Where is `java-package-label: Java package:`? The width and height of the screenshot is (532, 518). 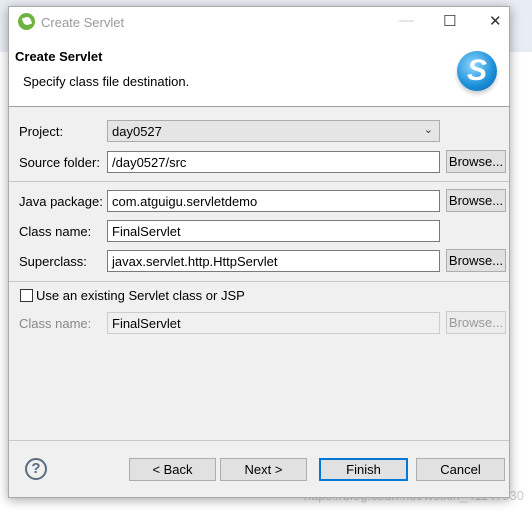 java-package-label: Java package: is located at coordinates (61, 201).